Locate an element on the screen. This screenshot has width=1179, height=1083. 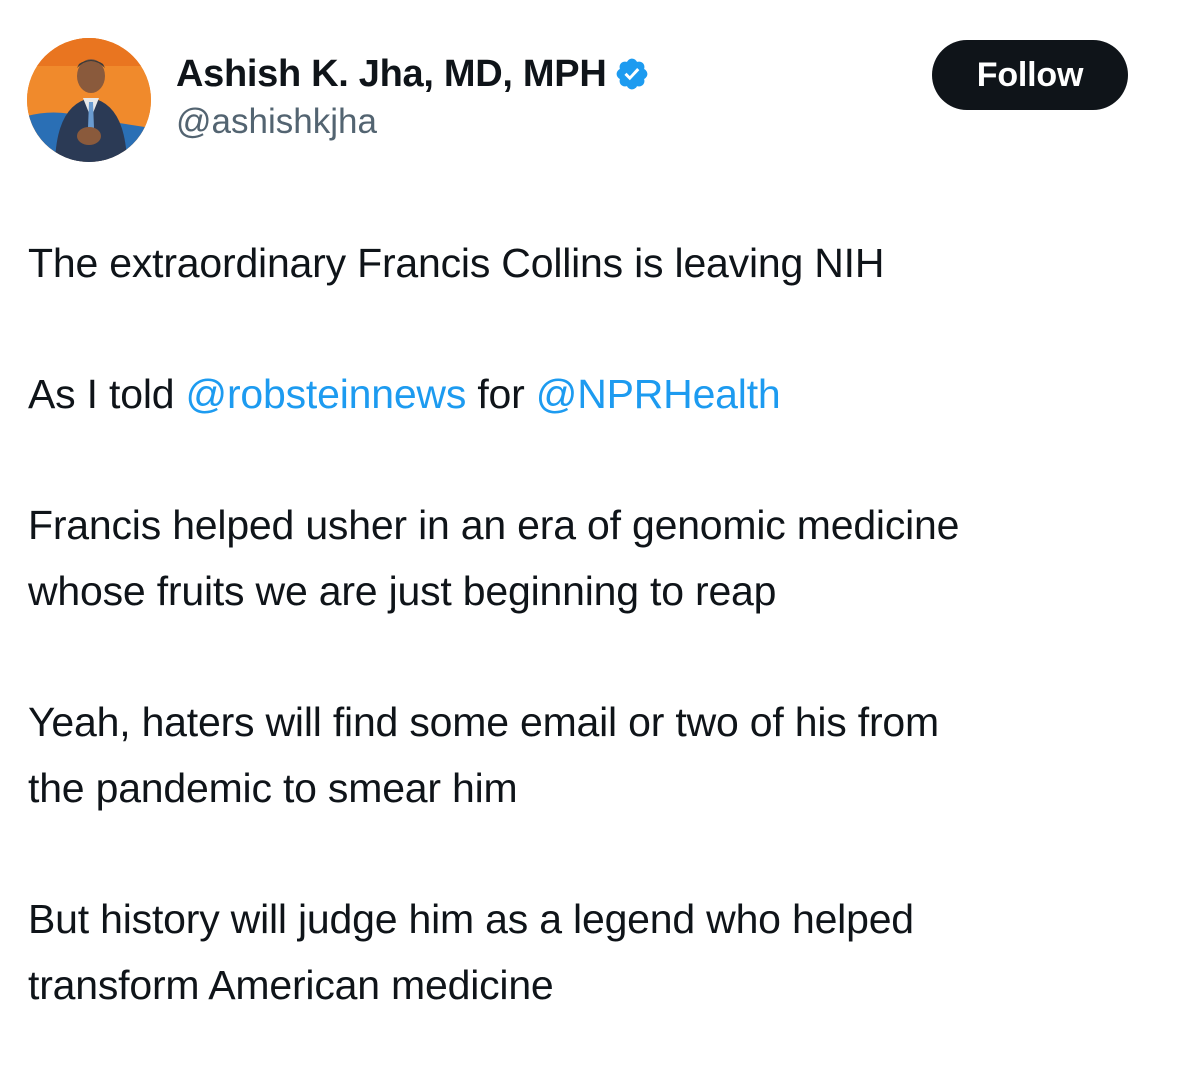
author-handle: @ashishkjha is located at coordinates (413, 122).